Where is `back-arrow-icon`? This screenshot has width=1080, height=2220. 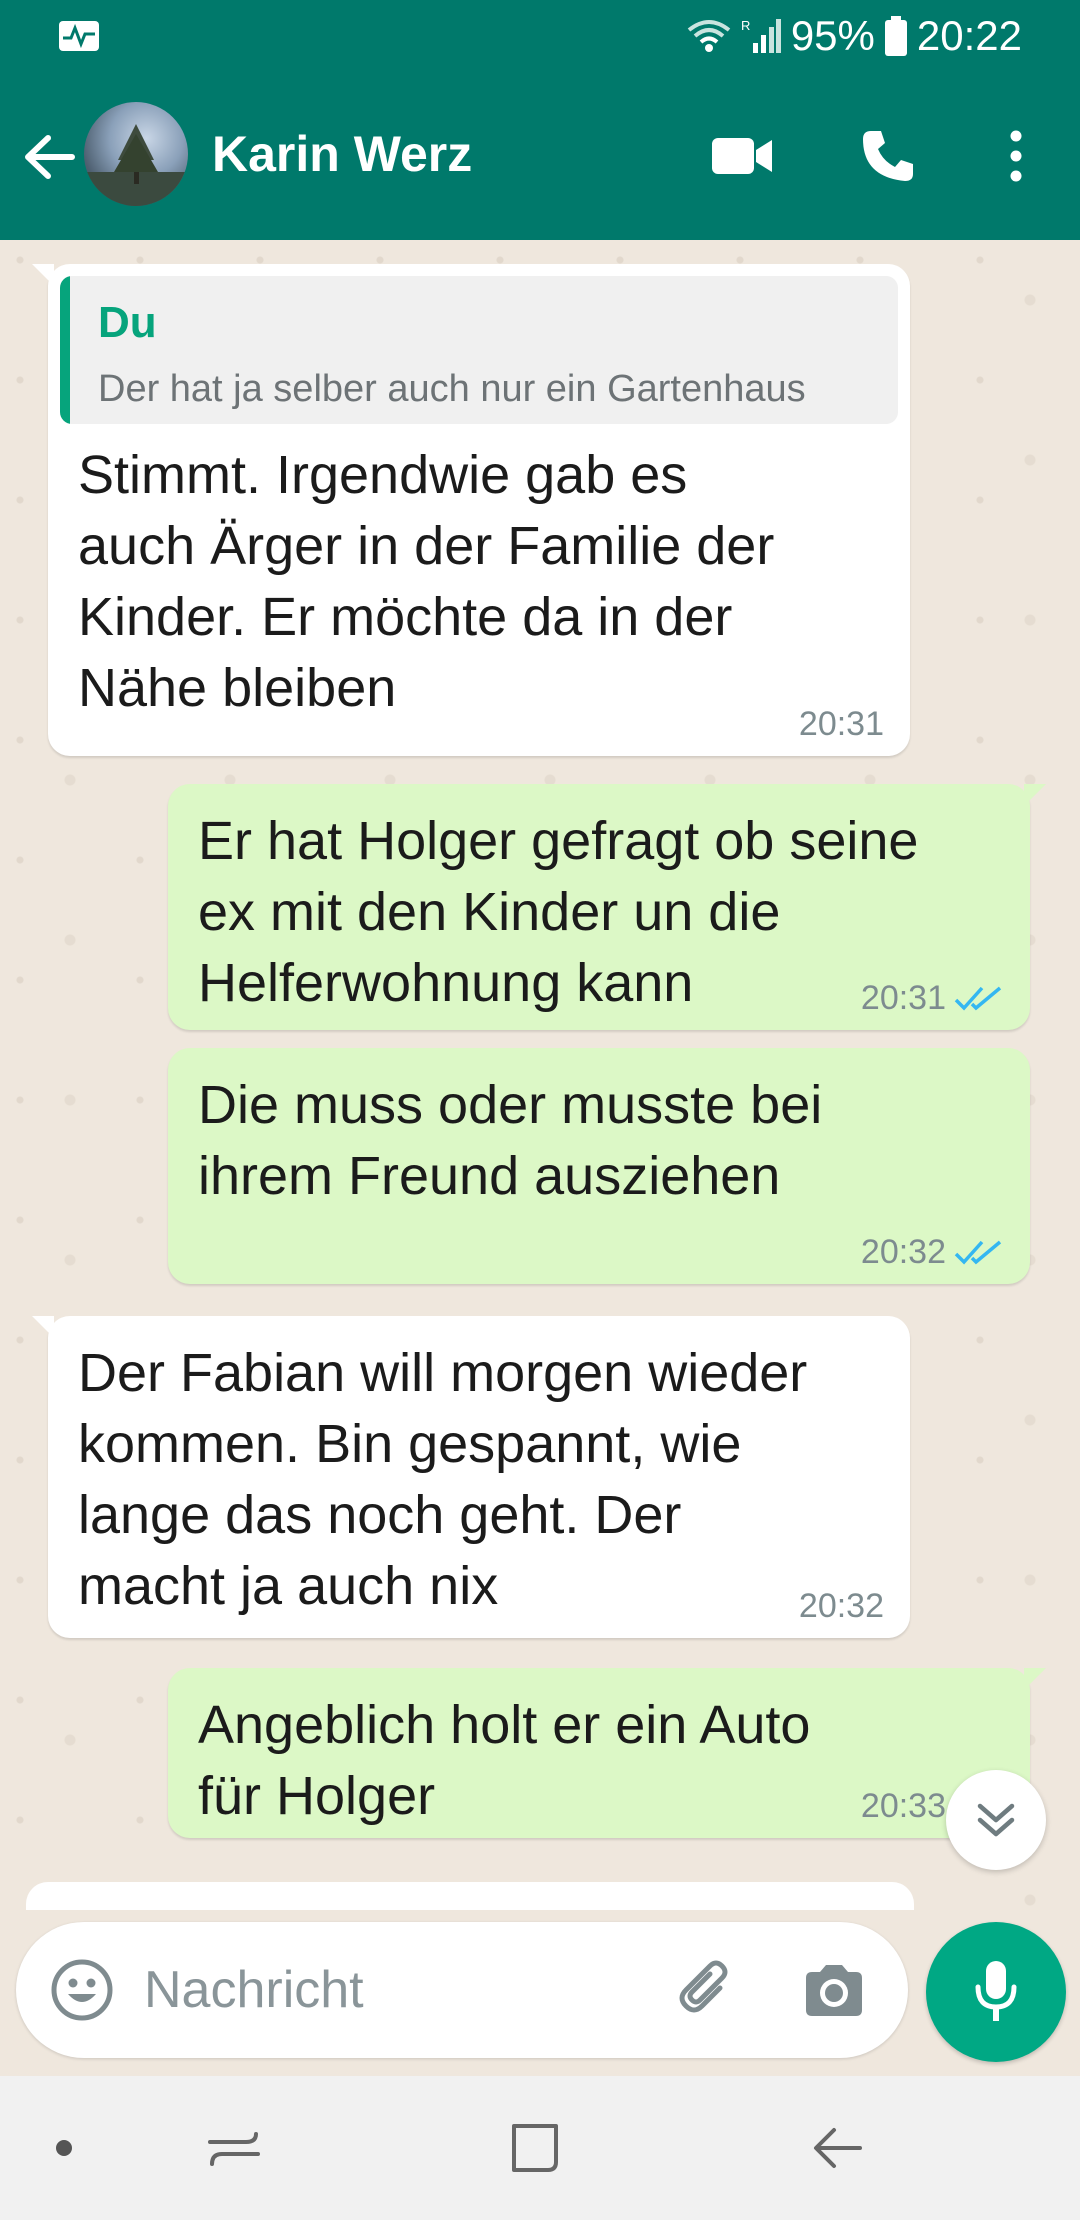 back-arrow-icon is located at coordinates (838, 2148).